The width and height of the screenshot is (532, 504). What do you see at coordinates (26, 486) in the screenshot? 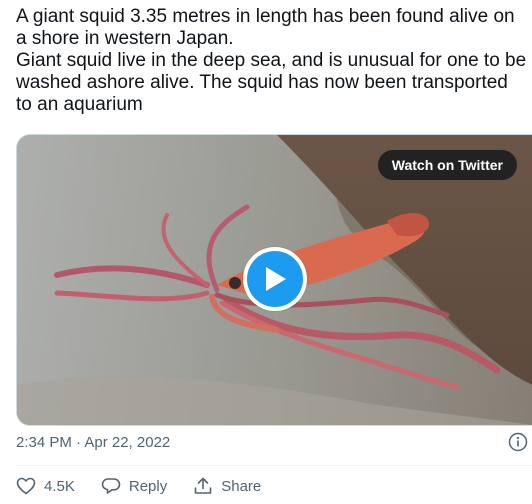
I see `heart-icon` at bounding box center [26, 486].